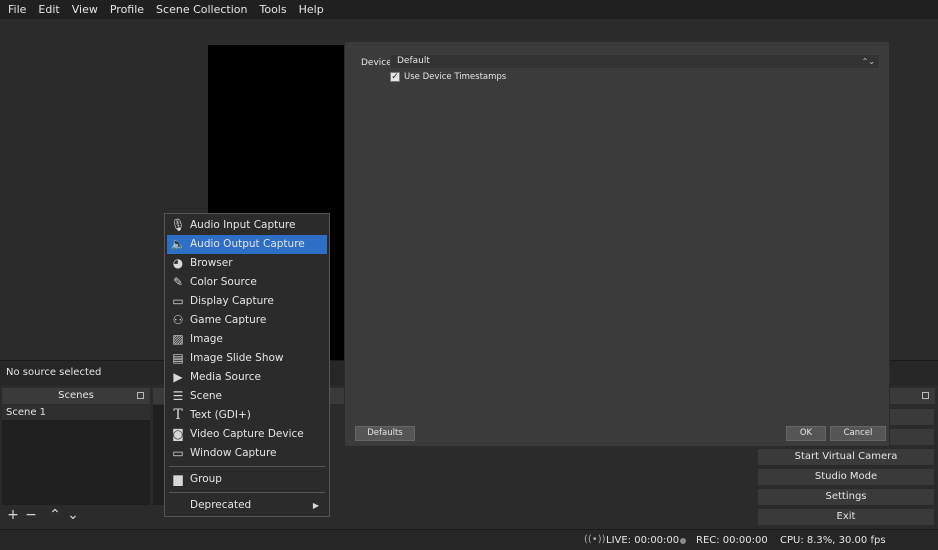 The height and width of the screenshot is (550, 938). What do you see at coordinates (858, 433) in the screenshot?
I see `cancel-button: Cancel` at bounding box center [858, 433].